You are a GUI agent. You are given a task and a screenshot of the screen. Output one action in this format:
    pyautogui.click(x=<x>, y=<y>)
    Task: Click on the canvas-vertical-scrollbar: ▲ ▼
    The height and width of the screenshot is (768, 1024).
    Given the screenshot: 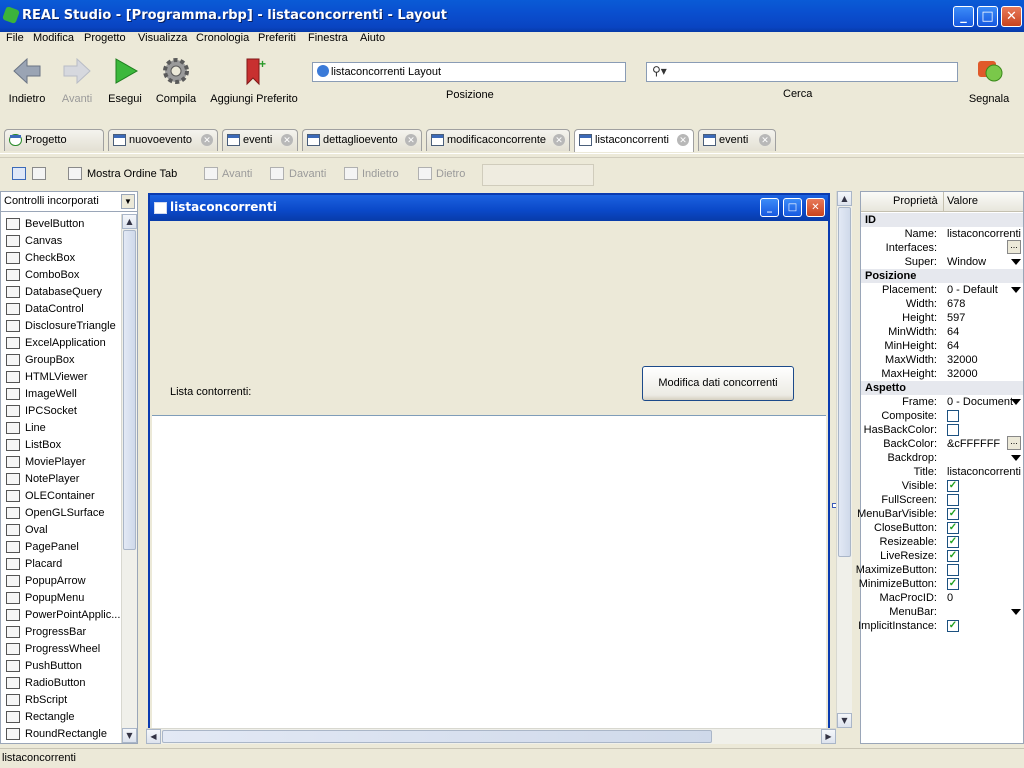 What is the action you would take?
    pyautogui.click(x=844, y=459)
    